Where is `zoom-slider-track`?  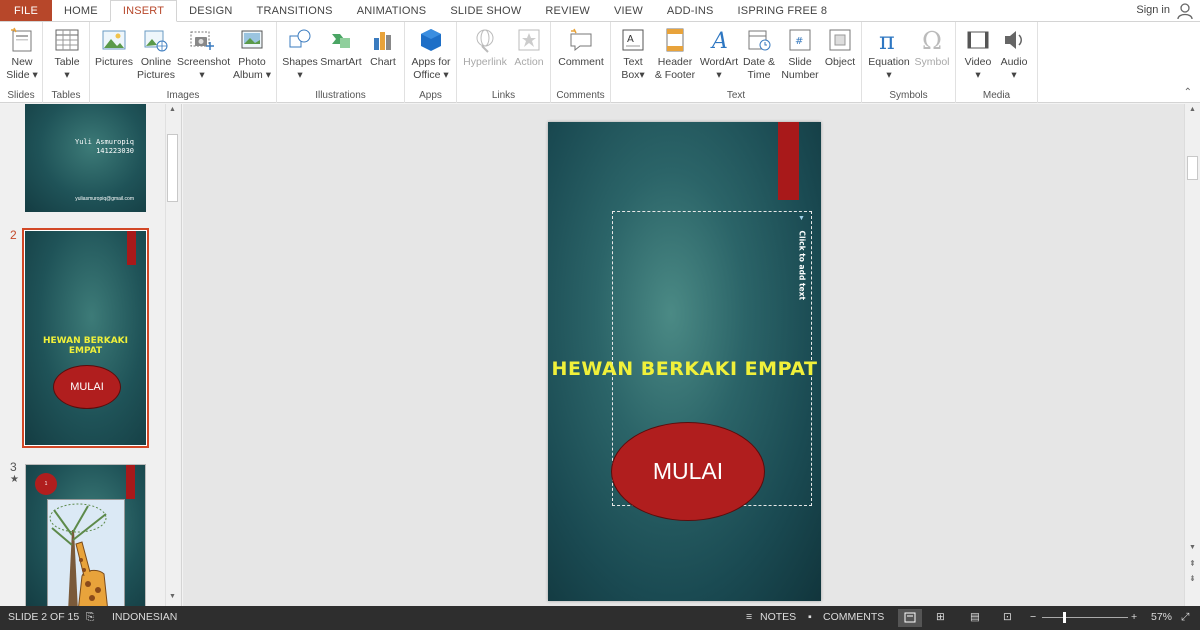 zoom-slider-track is located at coordinates (1085, 617).